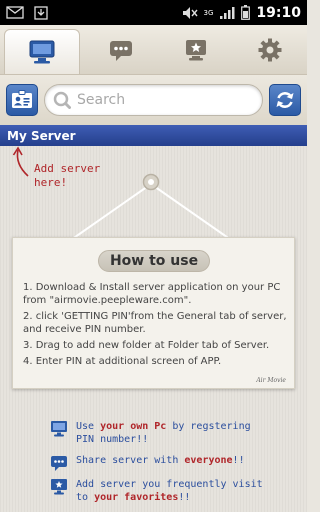 The height and width of the screenshot is (512, 320). I want to click on search-input, so click(165, 100).